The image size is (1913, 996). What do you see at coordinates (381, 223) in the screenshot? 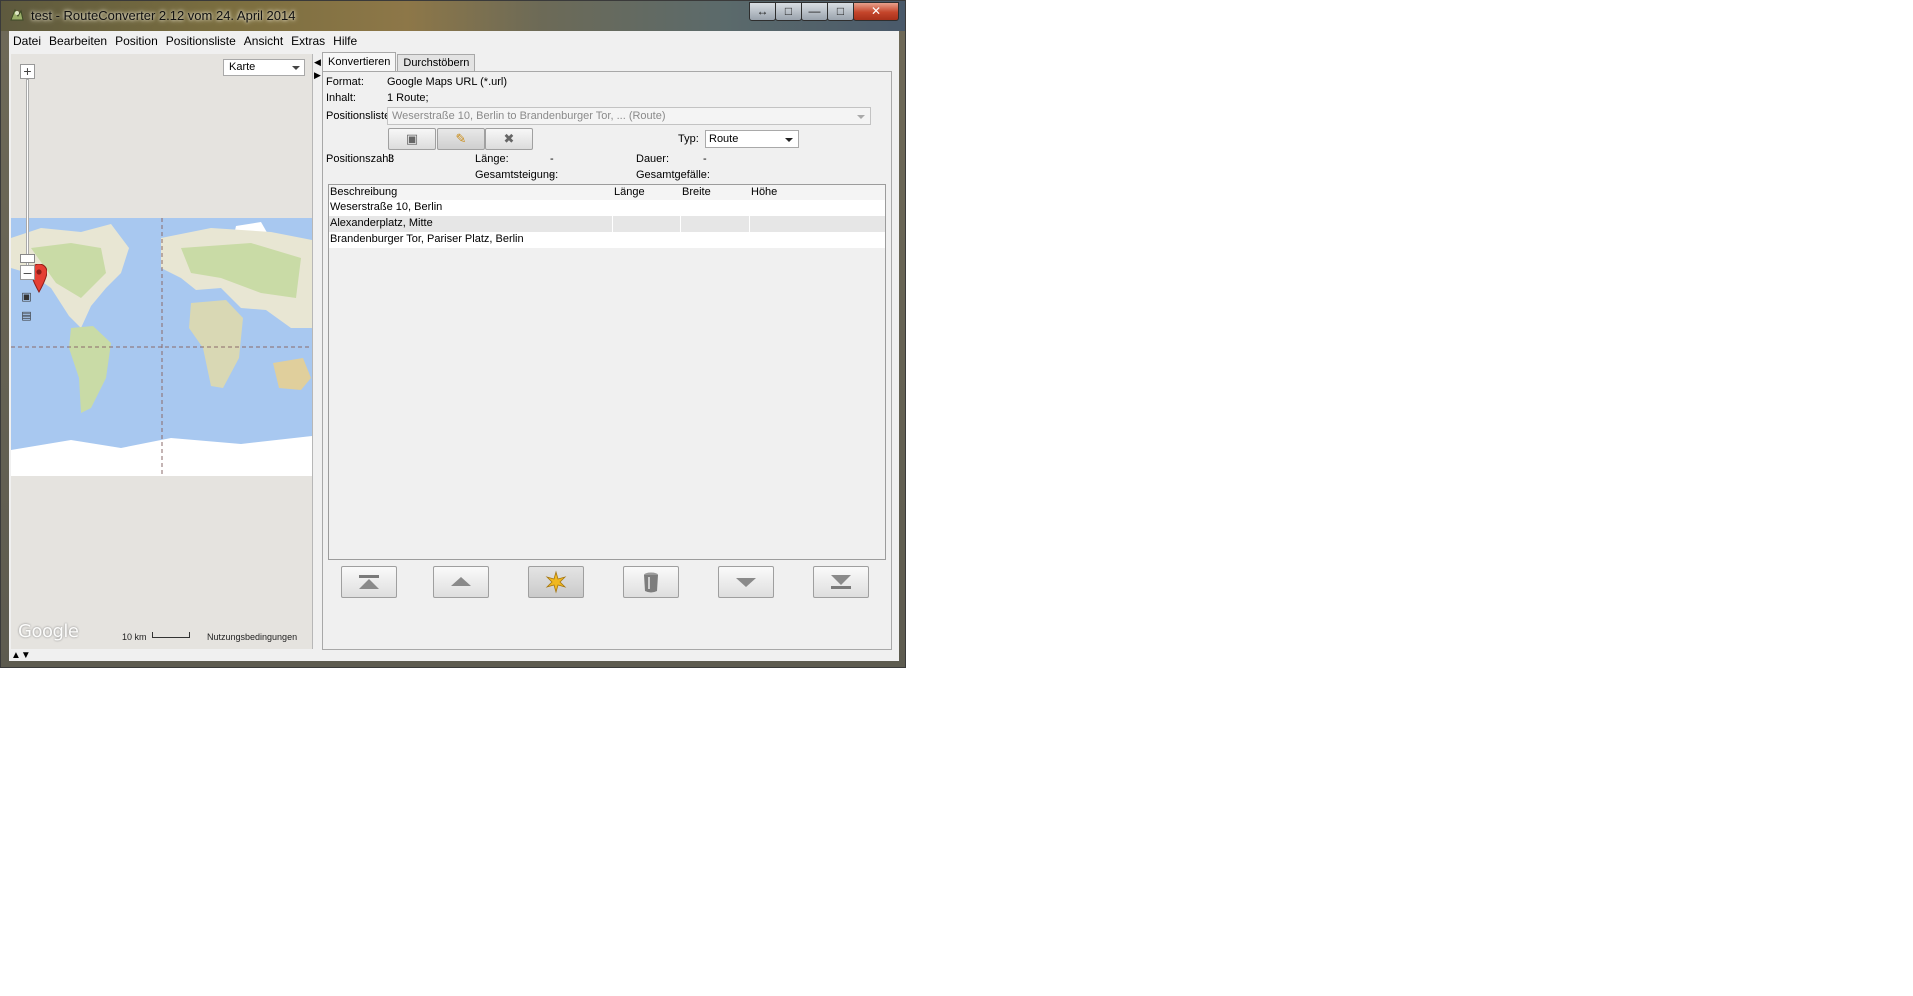
I see `cell-description: Alexanderplatz, Mitte` at bounding box center [381, 223].